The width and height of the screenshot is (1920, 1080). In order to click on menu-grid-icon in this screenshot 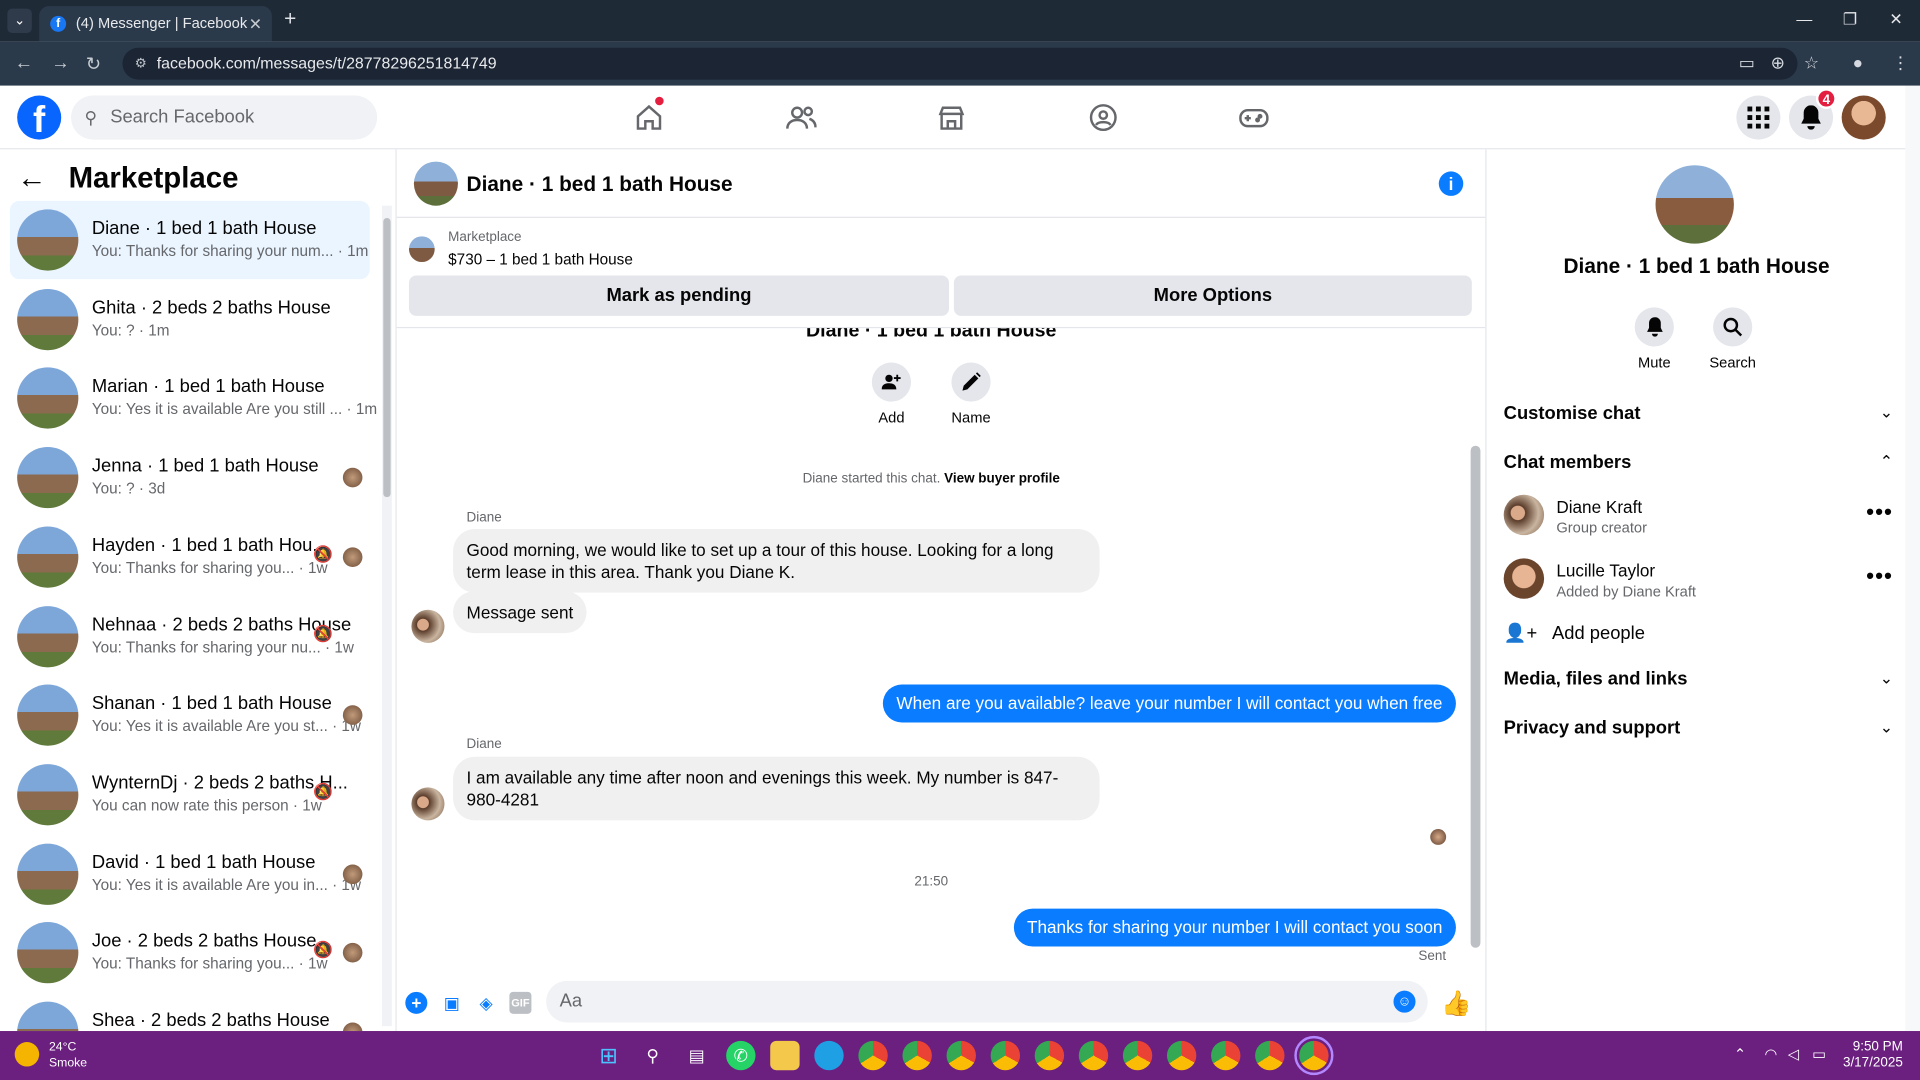, I will do `click(1758, 117)`.